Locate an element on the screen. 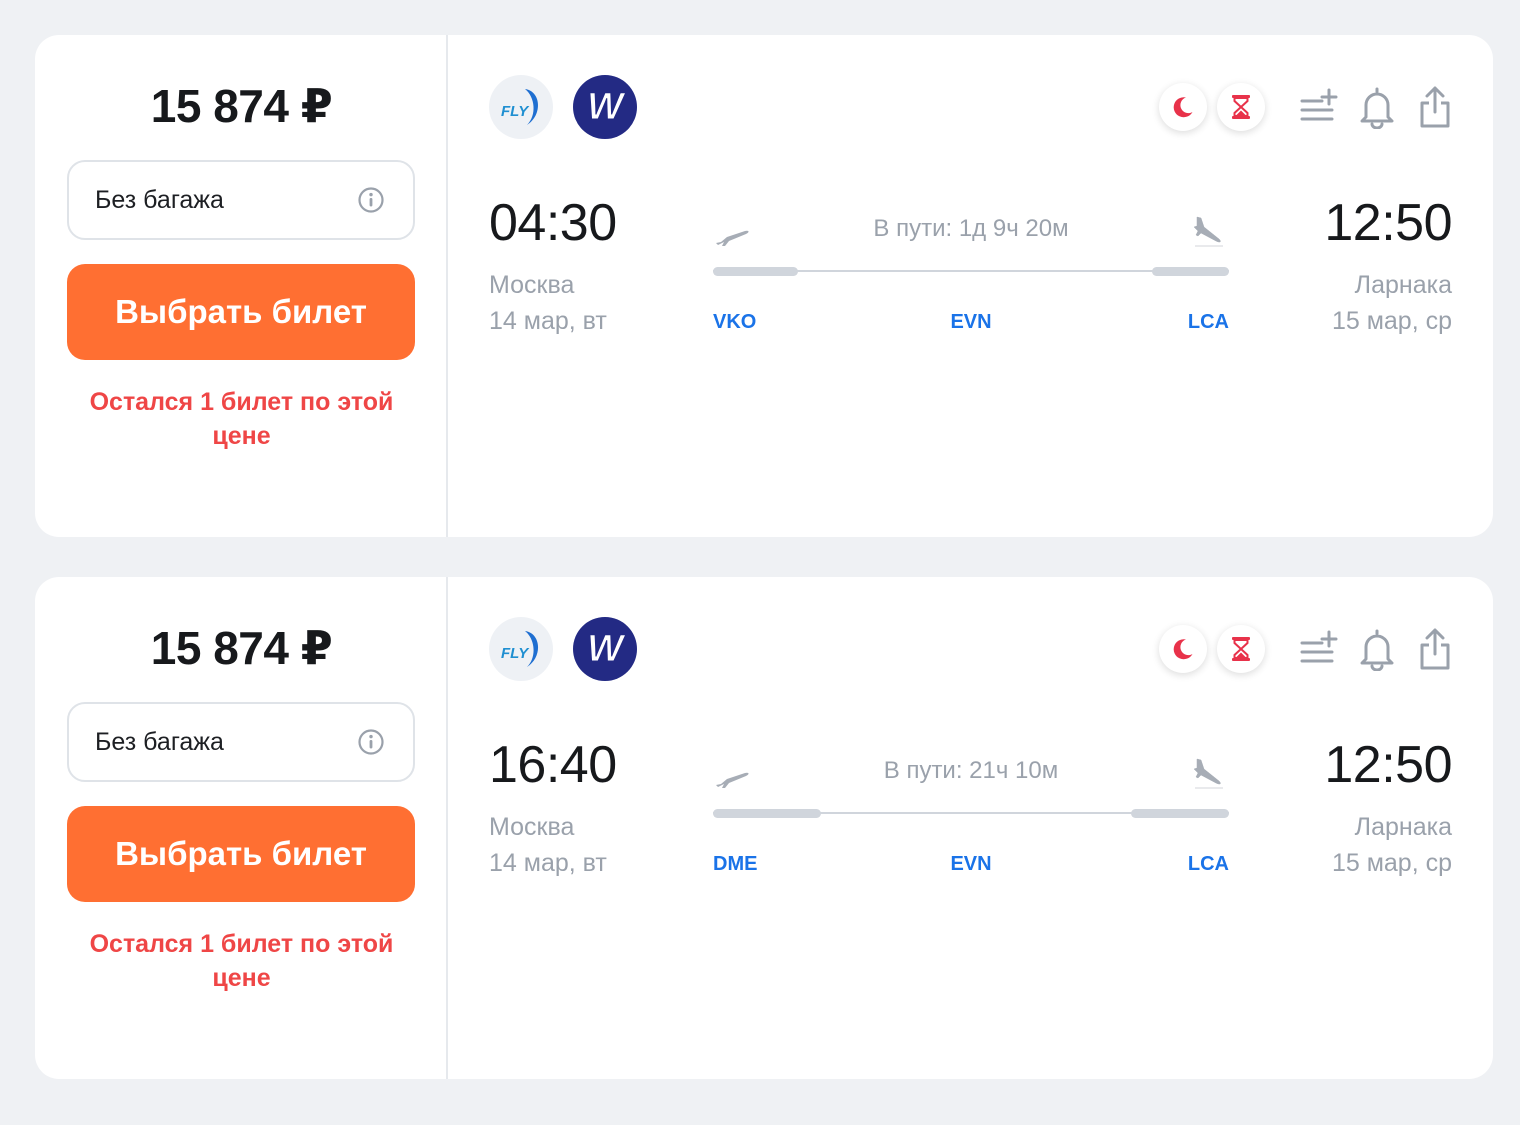  departure-time: 04:30 is located at coordinates (553, 223).